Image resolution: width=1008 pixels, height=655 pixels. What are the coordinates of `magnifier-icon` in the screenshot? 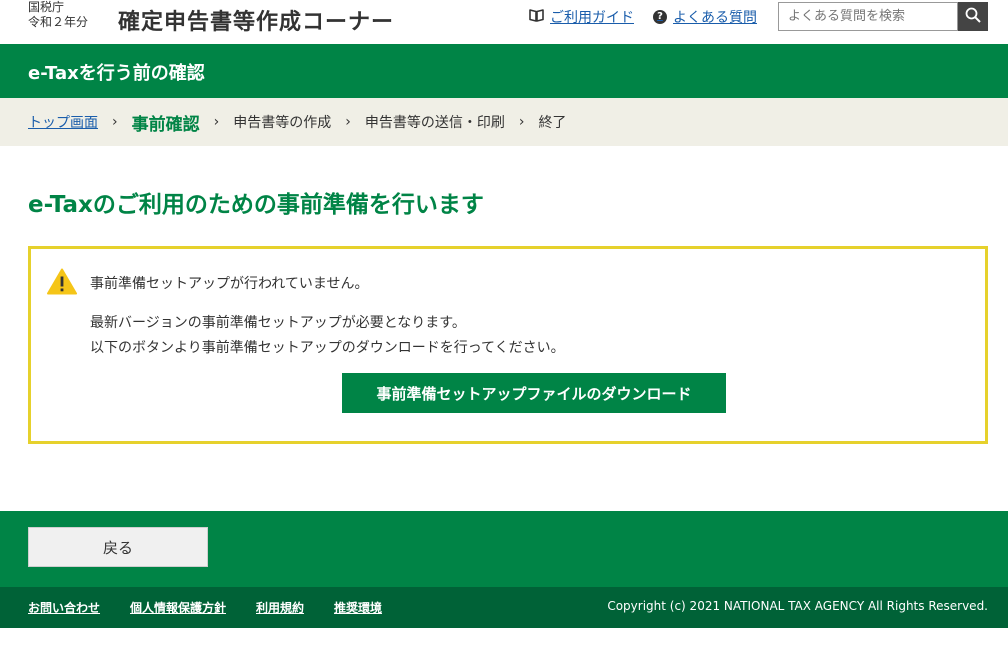 It's located at (973, 16).